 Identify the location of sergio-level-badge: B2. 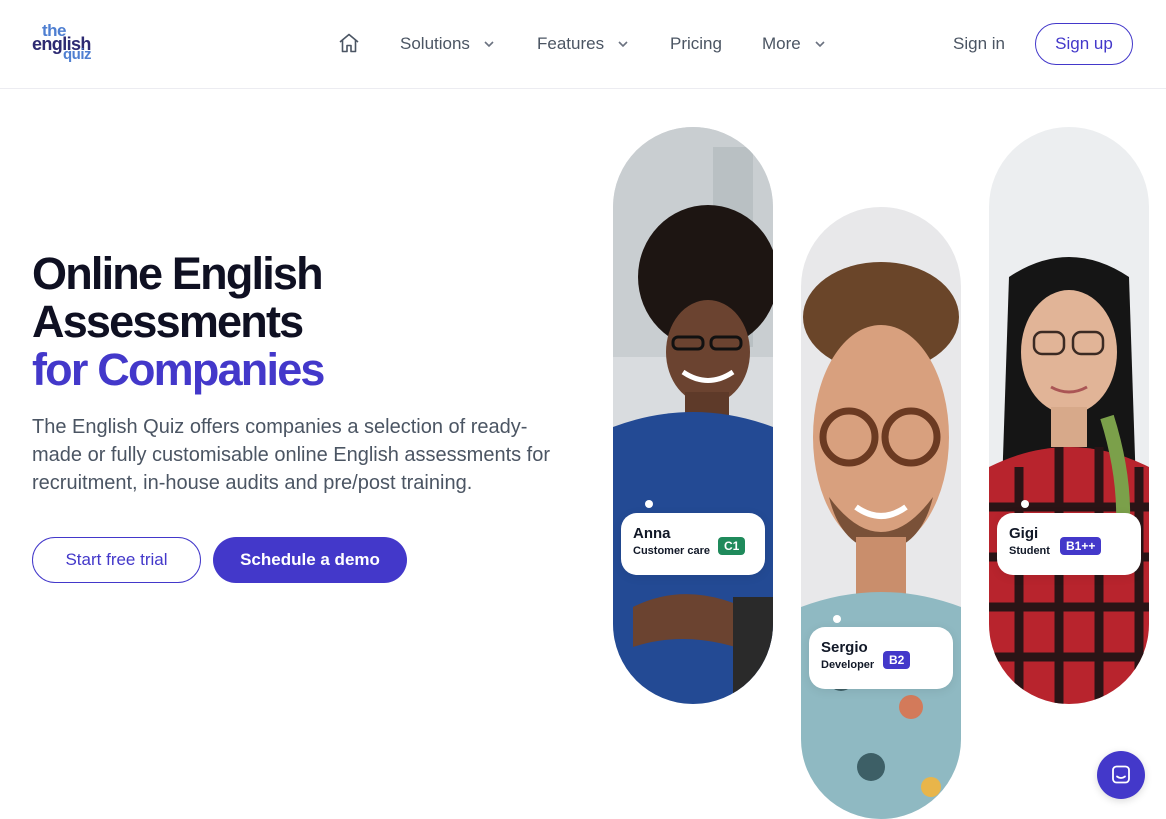
(897, 660).